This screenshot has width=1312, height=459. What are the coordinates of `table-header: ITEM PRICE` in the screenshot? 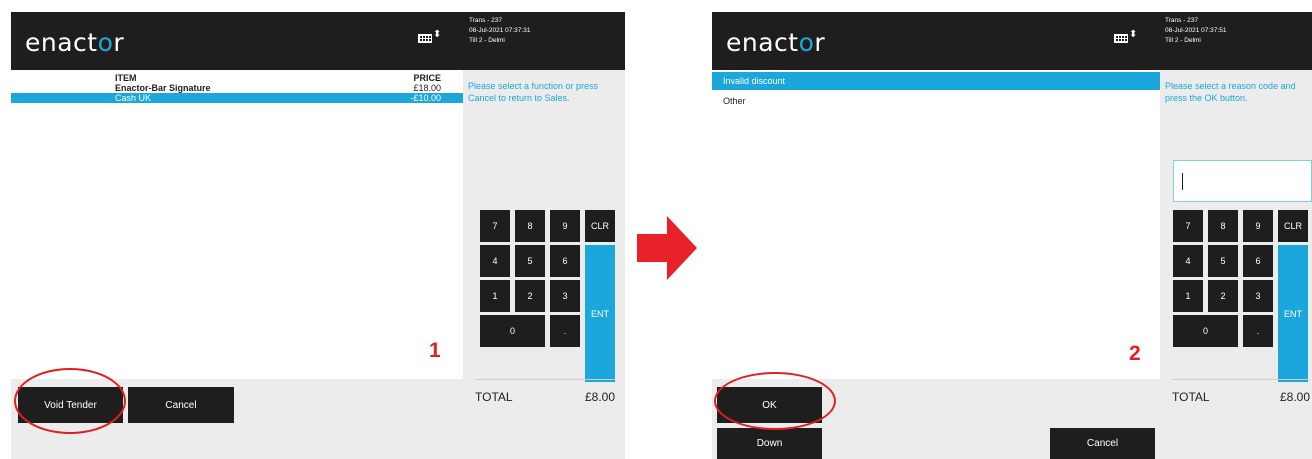 It's located at (237, 78).